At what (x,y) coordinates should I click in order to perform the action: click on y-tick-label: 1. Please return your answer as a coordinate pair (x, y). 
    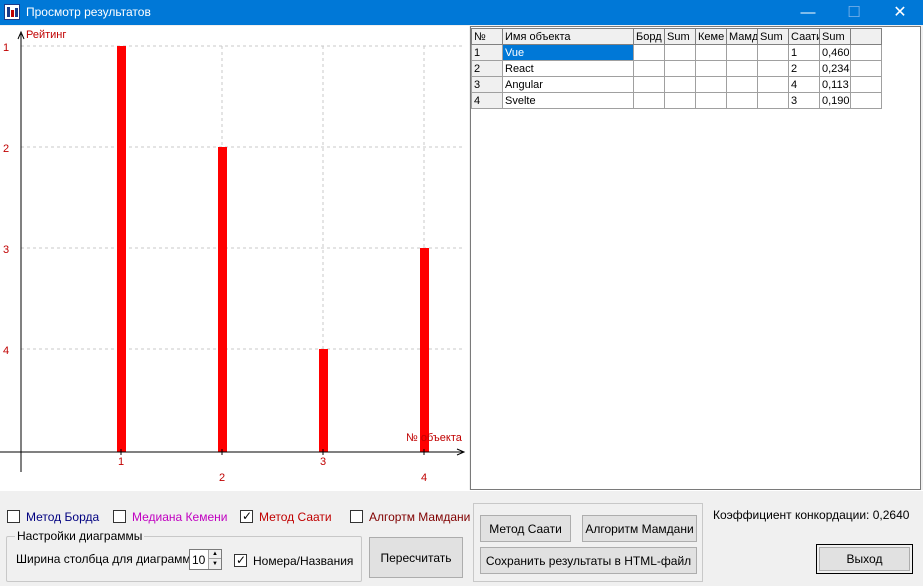
    Looking at the image, I should click on (6, 48).